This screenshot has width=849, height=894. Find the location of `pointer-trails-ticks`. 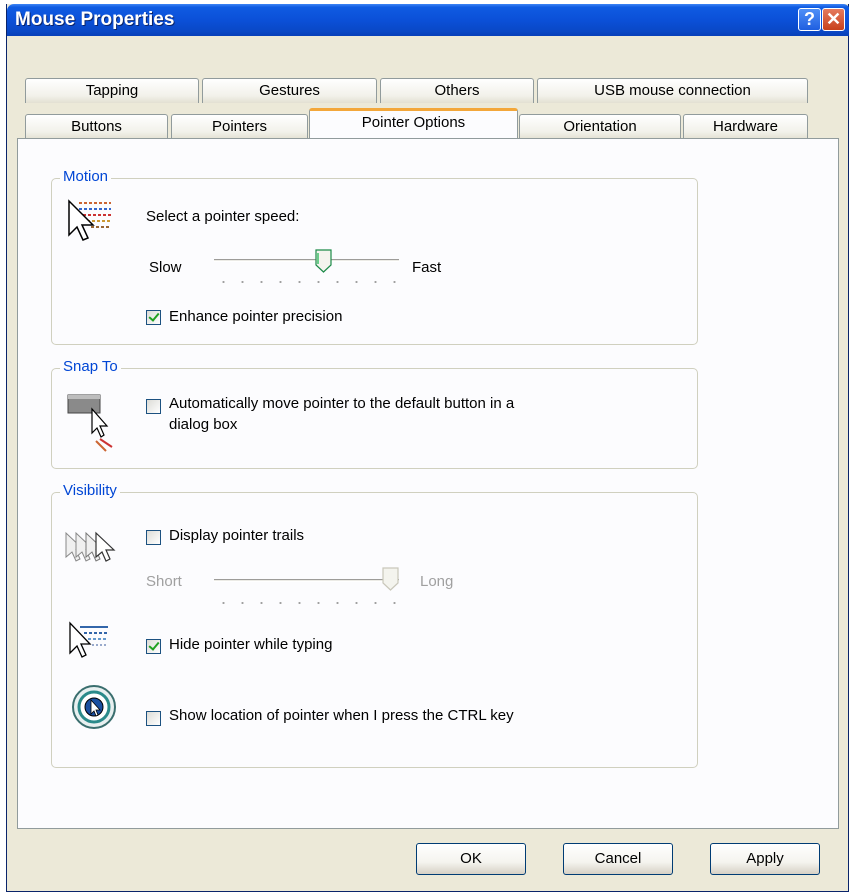

pointer-trails-ticks is located at coordinates (308, 603).